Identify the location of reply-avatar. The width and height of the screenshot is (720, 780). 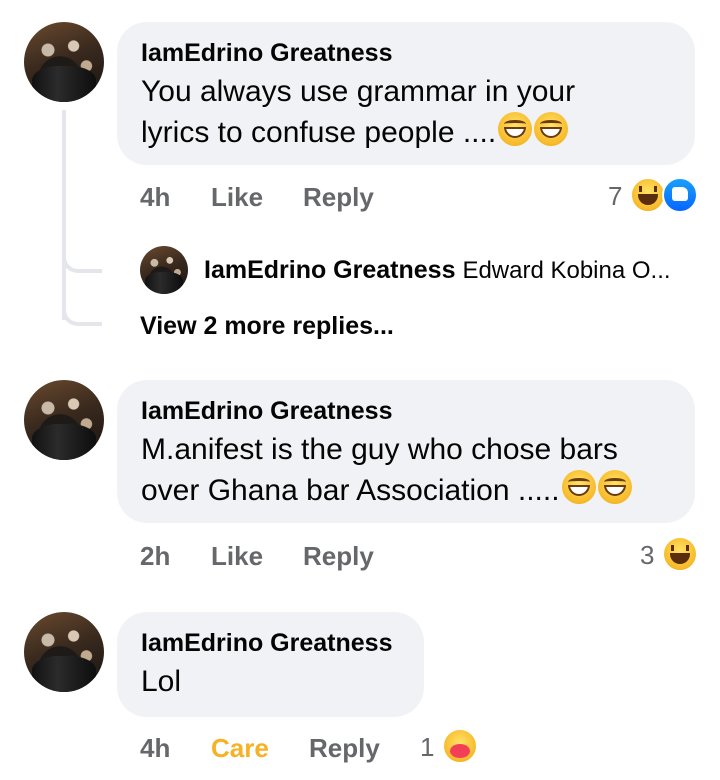
(164, 270).